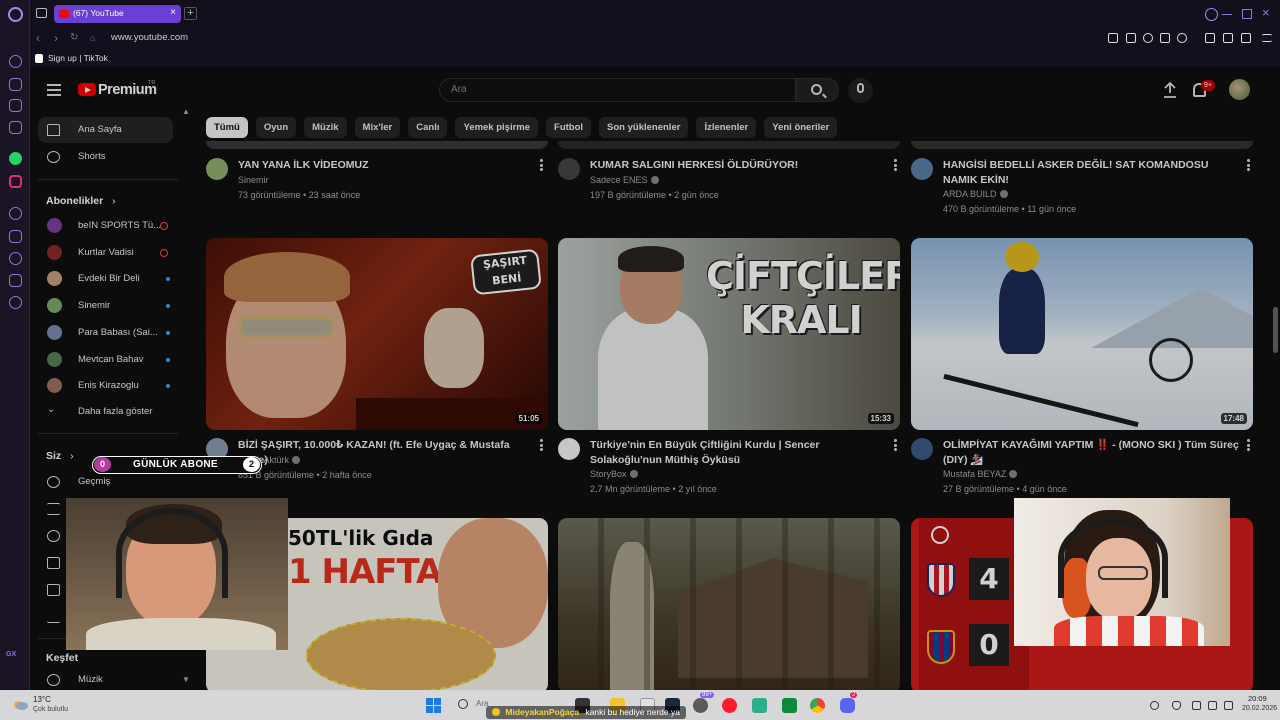  I want to click on bookmark-tiktok: Sign up | TikTok, so click(78, 58).